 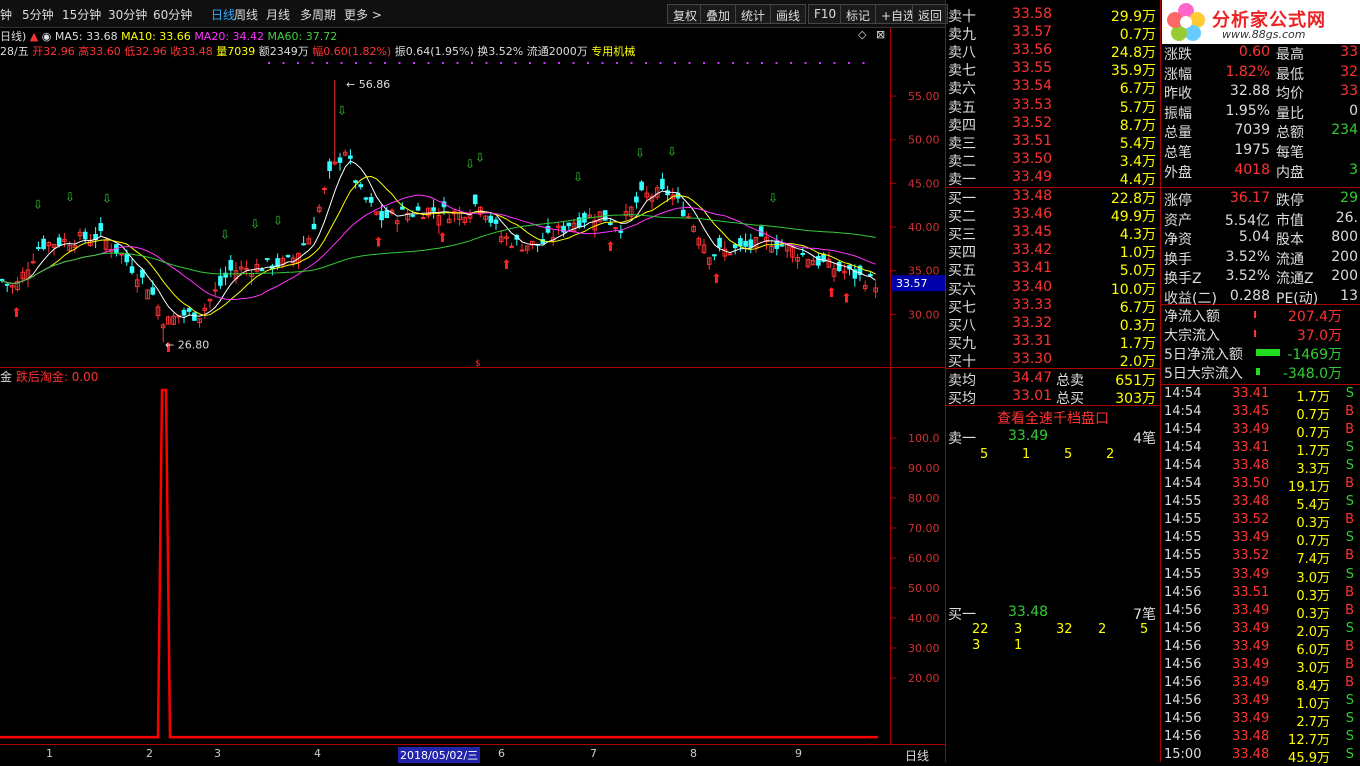 I want to click on buy-level-row: 买六 33.40 10.0万, so click(x=1053, y=288).